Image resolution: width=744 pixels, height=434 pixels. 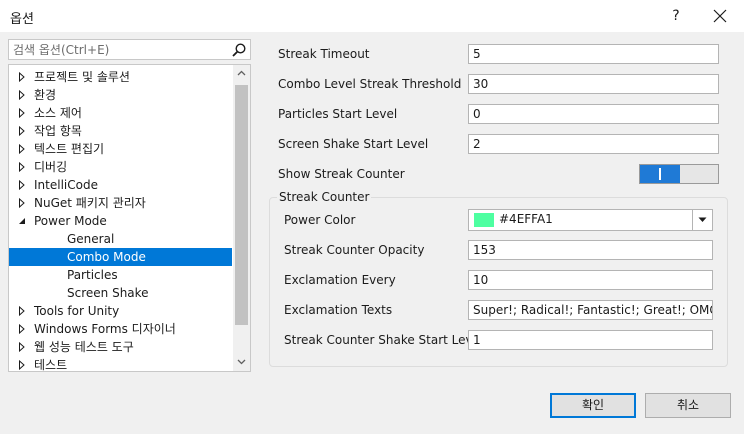 I want to click on tree-item: Screen Shake, so click(x=120, y=293).